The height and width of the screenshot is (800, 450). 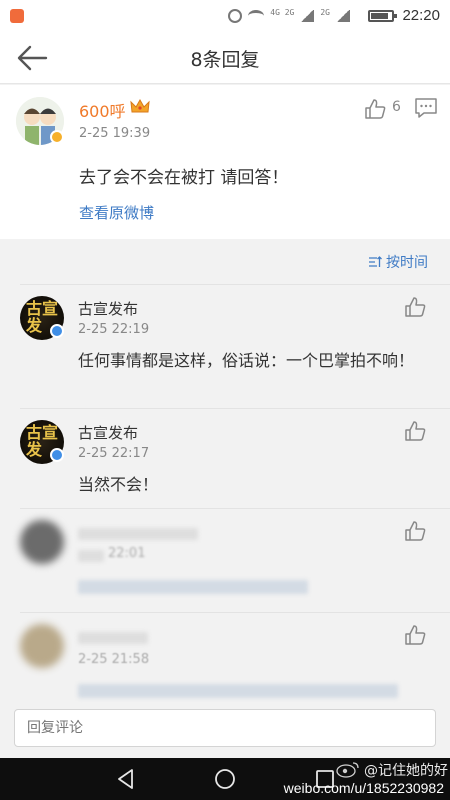 What do you see at coordinates (282, 12) in the screenshot?
I see `network-type-label: 4G 2G` at bounding box center [282, 12].